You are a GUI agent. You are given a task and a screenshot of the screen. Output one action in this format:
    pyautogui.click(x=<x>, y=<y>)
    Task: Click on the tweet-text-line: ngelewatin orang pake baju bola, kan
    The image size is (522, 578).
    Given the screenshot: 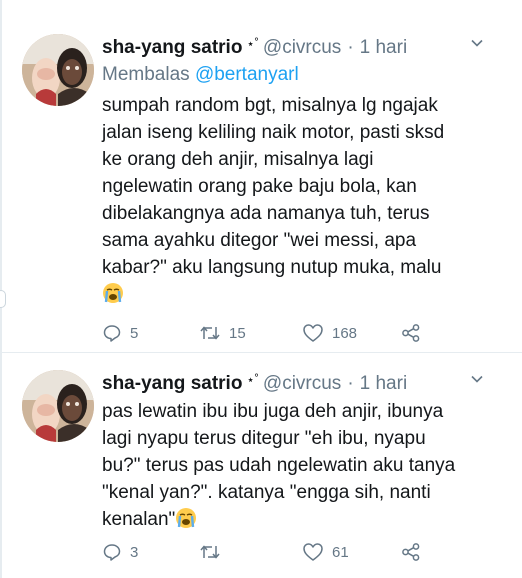 What is the action you would take?
    pyautogui.click(x=259, y=186)
    